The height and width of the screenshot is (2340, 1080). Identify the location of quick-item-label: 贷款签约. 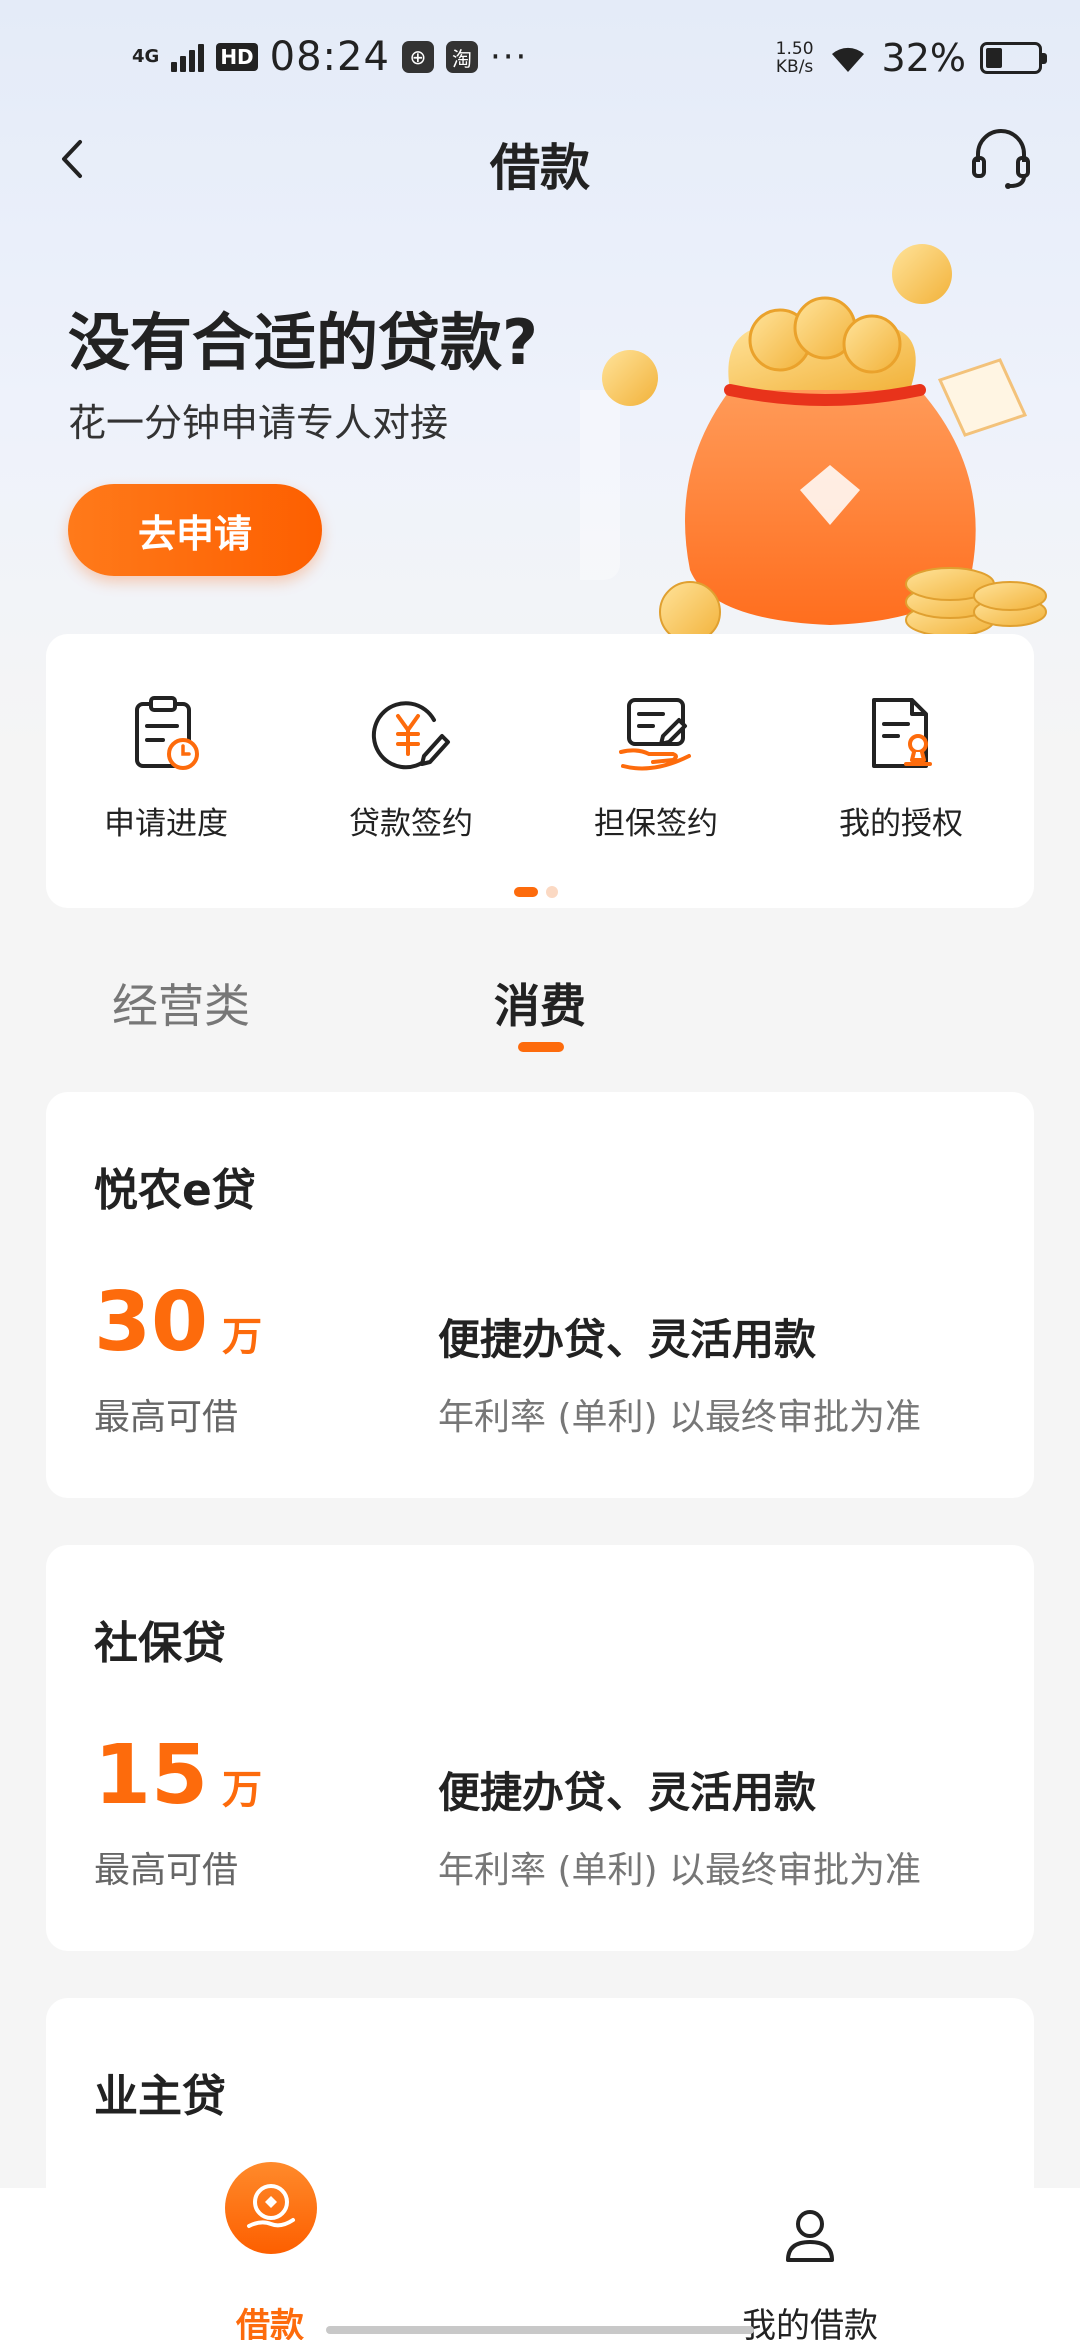
(411, 824).